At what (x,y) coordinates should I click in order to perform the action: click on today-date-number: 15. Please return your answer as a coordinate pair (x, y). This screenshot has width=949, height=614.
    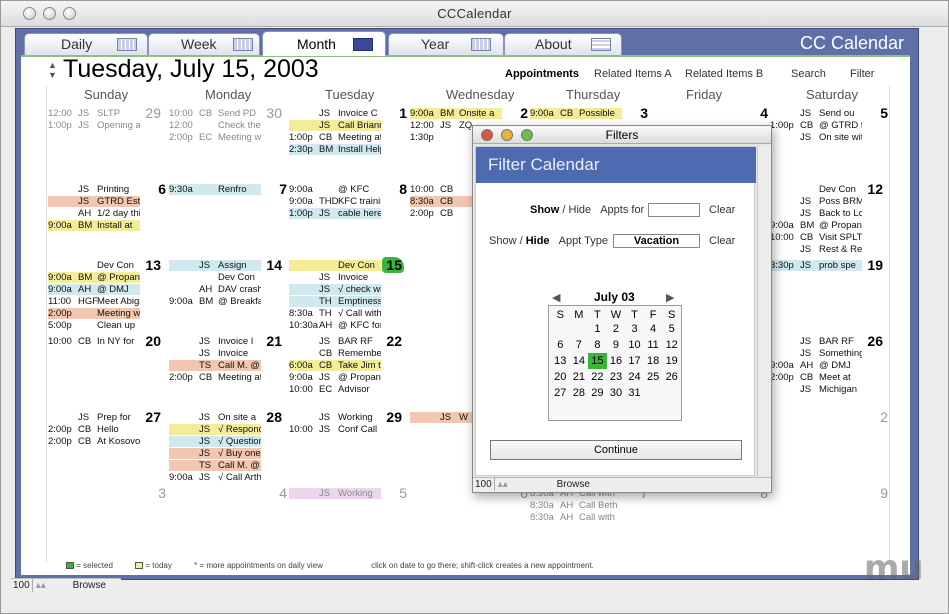
    Looking at the image, I should click on (393, 265).